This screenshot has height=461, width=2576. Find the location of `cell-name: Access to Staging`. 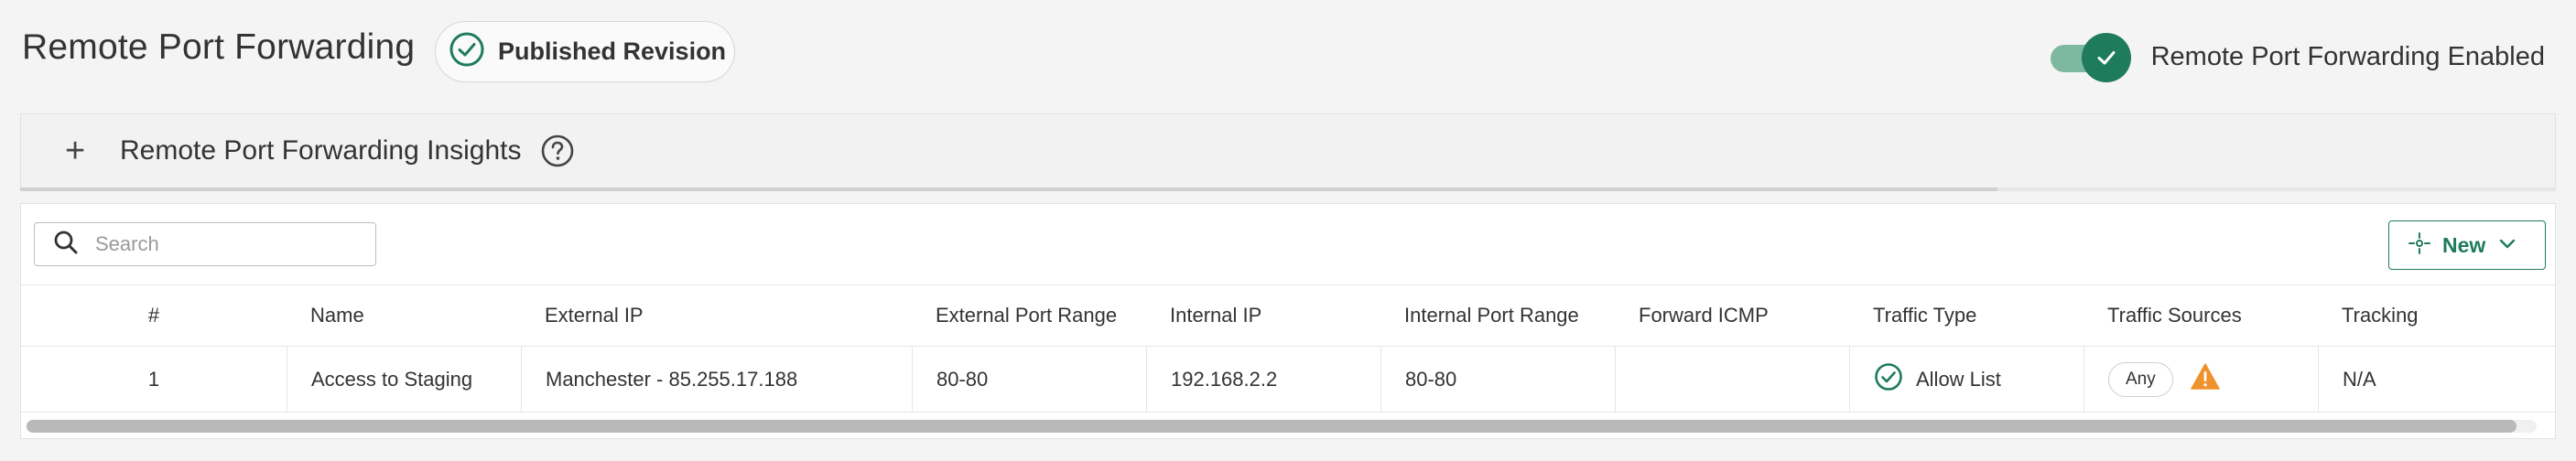

cell-name: Access to Staging is located at coordinates (404, 379).